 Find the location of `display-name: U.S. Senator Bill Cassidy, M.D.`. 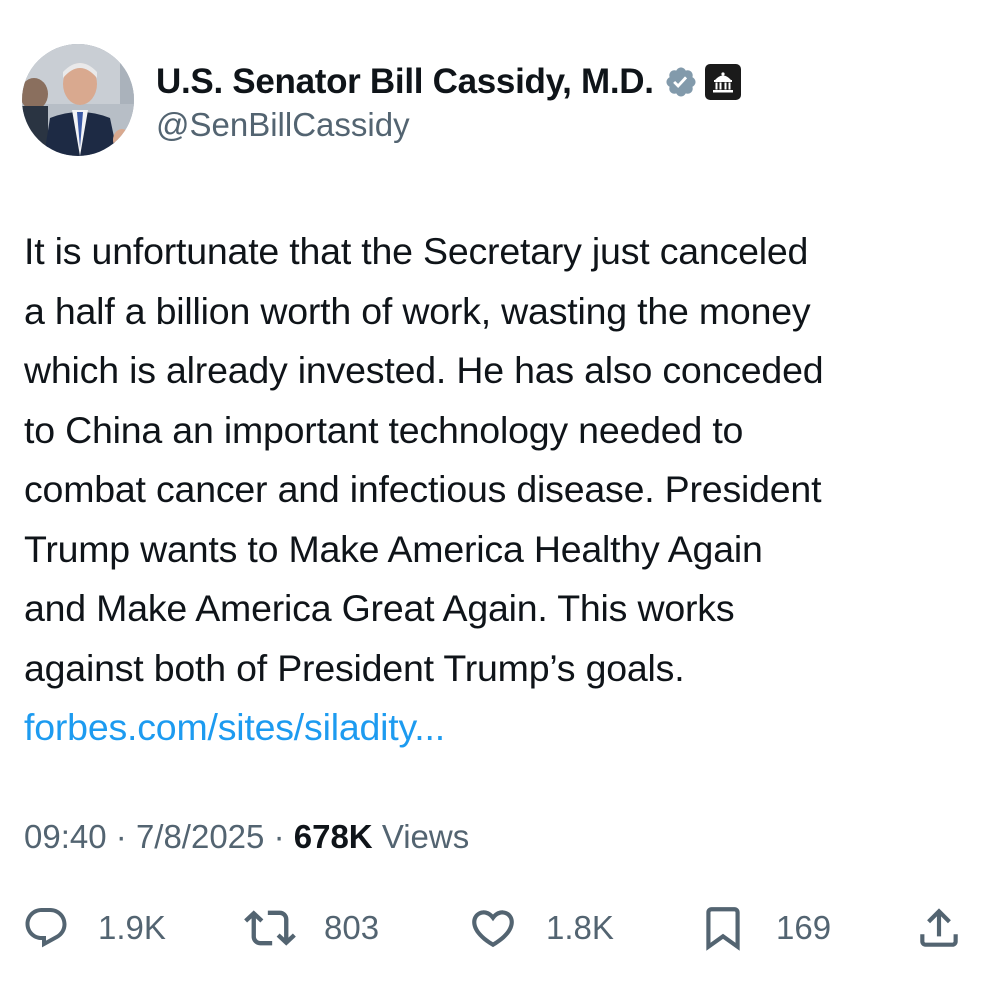

display-name: U.S. Senator Bill Cassidy, M.D. is located at coordinates (405, 82).